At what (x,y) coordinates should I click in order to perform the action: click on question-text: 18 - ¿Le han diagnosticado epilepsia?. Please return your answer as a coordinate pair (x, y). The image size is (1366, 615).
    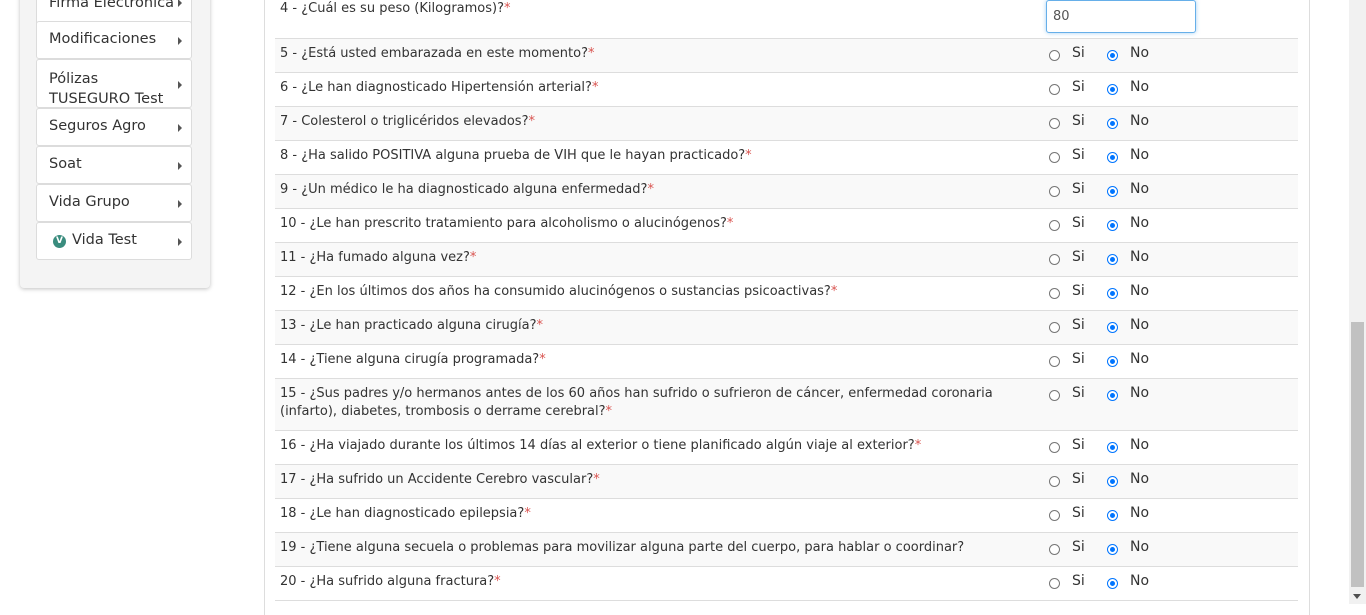
    Looking at the image, I should click on (402, 513).